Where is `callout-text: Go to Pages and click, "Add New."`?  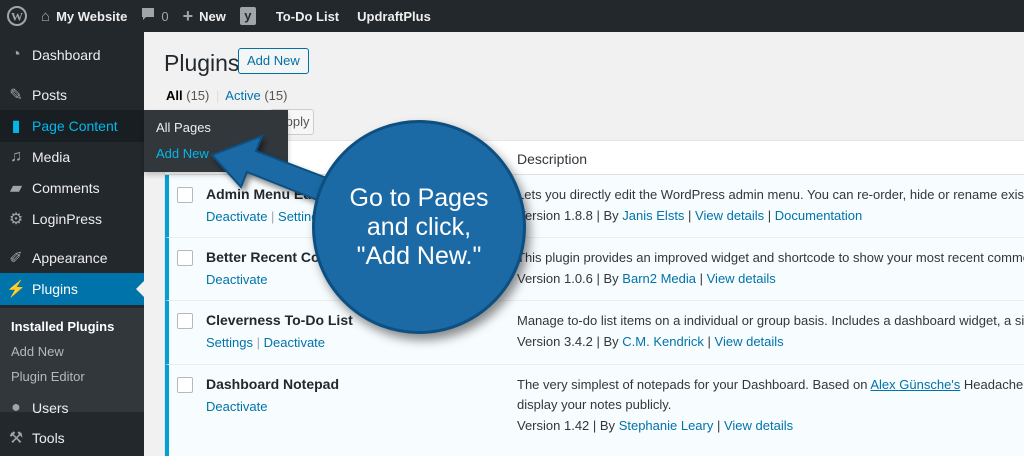
callout-text: Go to Pages and click, "Add New." is located at coordinates (419, 227).